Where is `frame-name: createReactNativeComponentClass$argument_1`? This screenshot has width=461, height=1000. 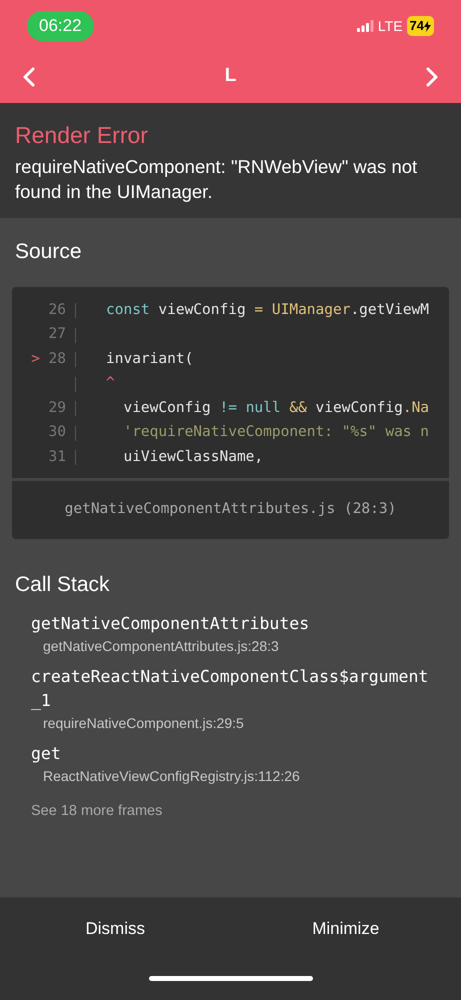
frame-name: createReactNativeComponentClass$argument_1 is located at coordinates (230, 689).